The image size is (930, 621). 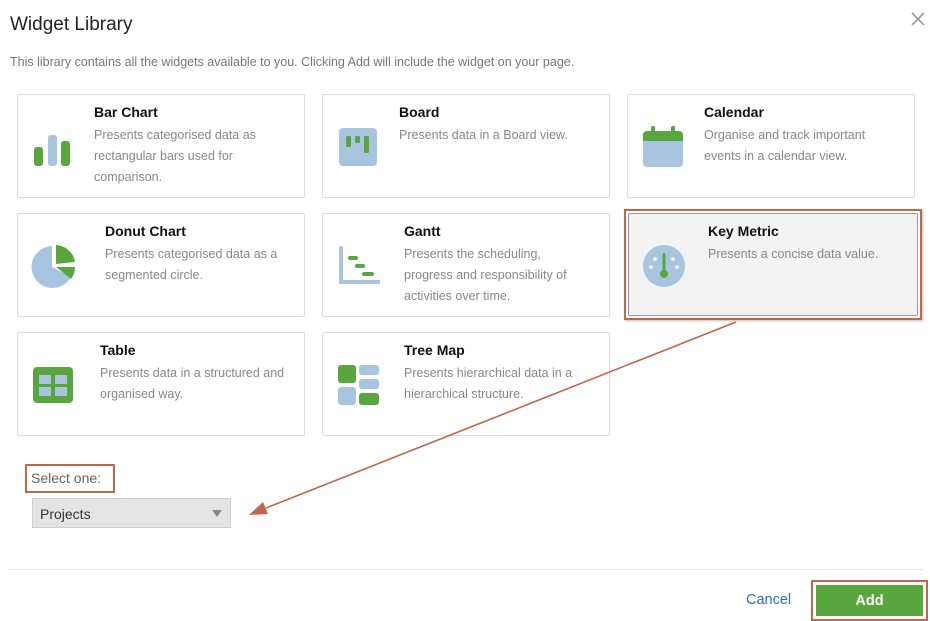 What do you see at coordinates (422, 231) in the screenshot?
I see `widget-title: Gantt` at bounding box center [422, 231].